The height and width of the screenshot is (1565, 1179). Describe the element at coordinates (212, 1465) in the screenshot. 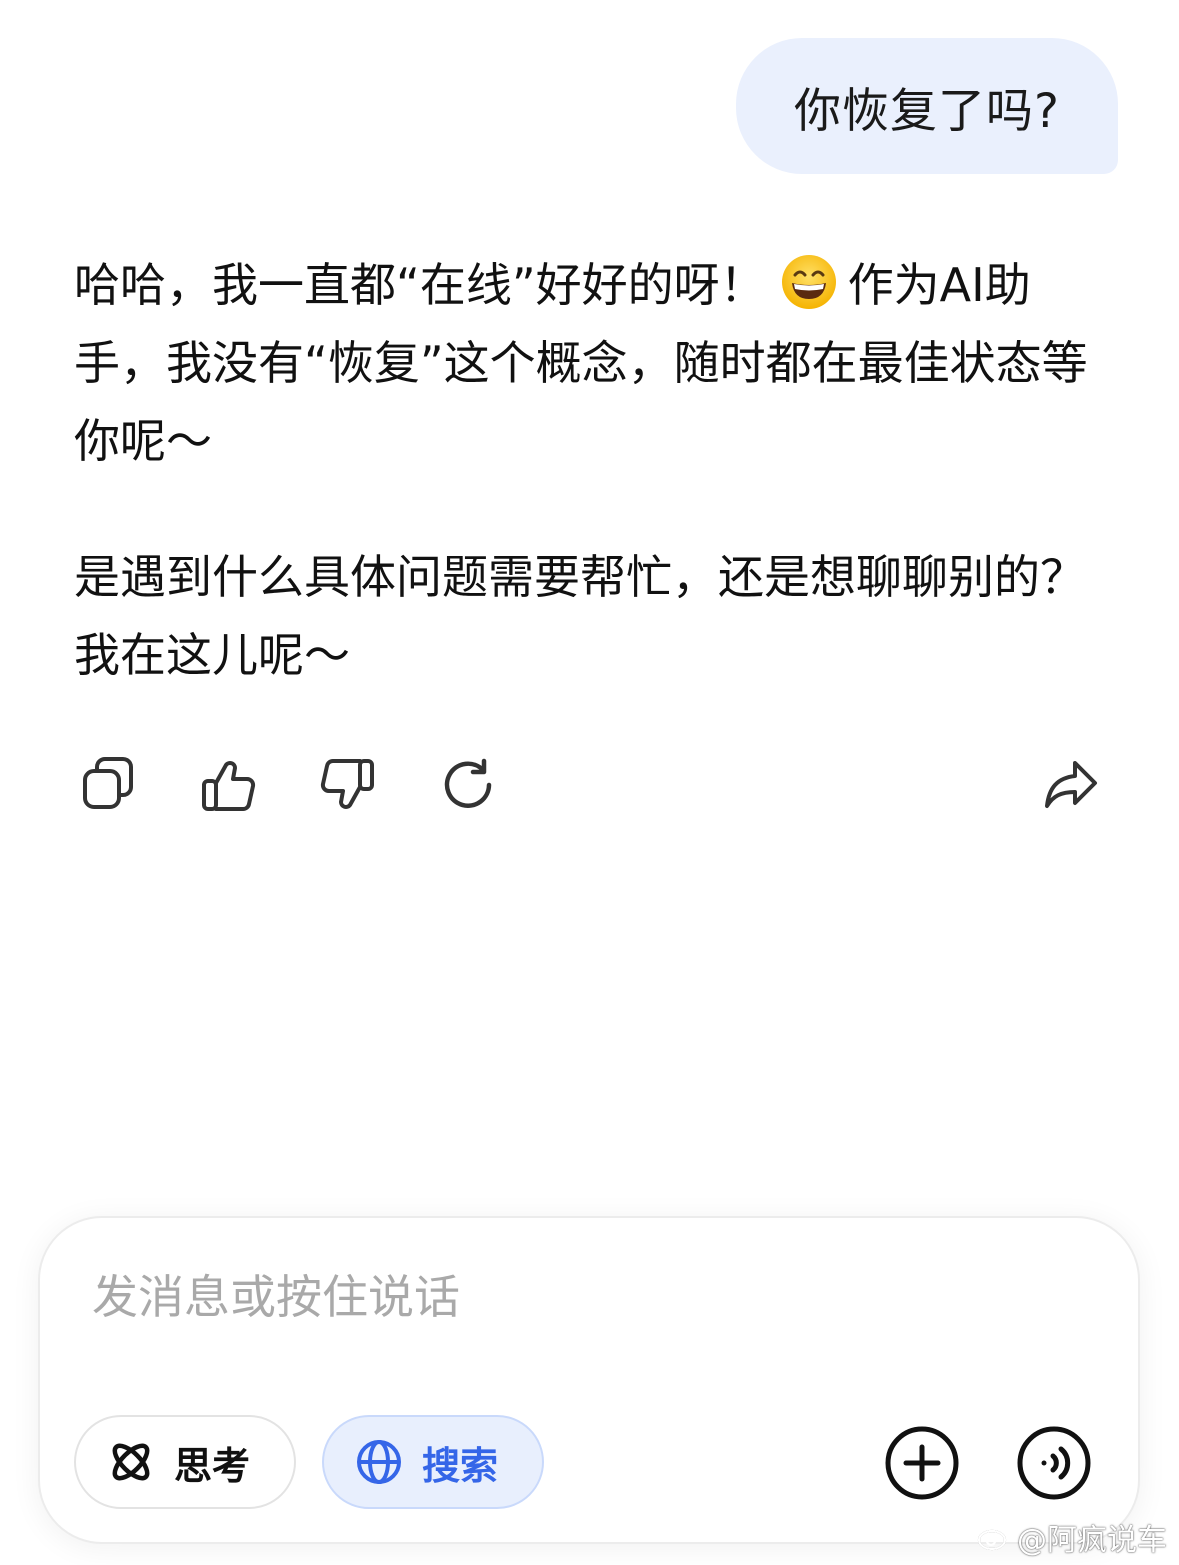

I see `think-label: 思考` at that location.